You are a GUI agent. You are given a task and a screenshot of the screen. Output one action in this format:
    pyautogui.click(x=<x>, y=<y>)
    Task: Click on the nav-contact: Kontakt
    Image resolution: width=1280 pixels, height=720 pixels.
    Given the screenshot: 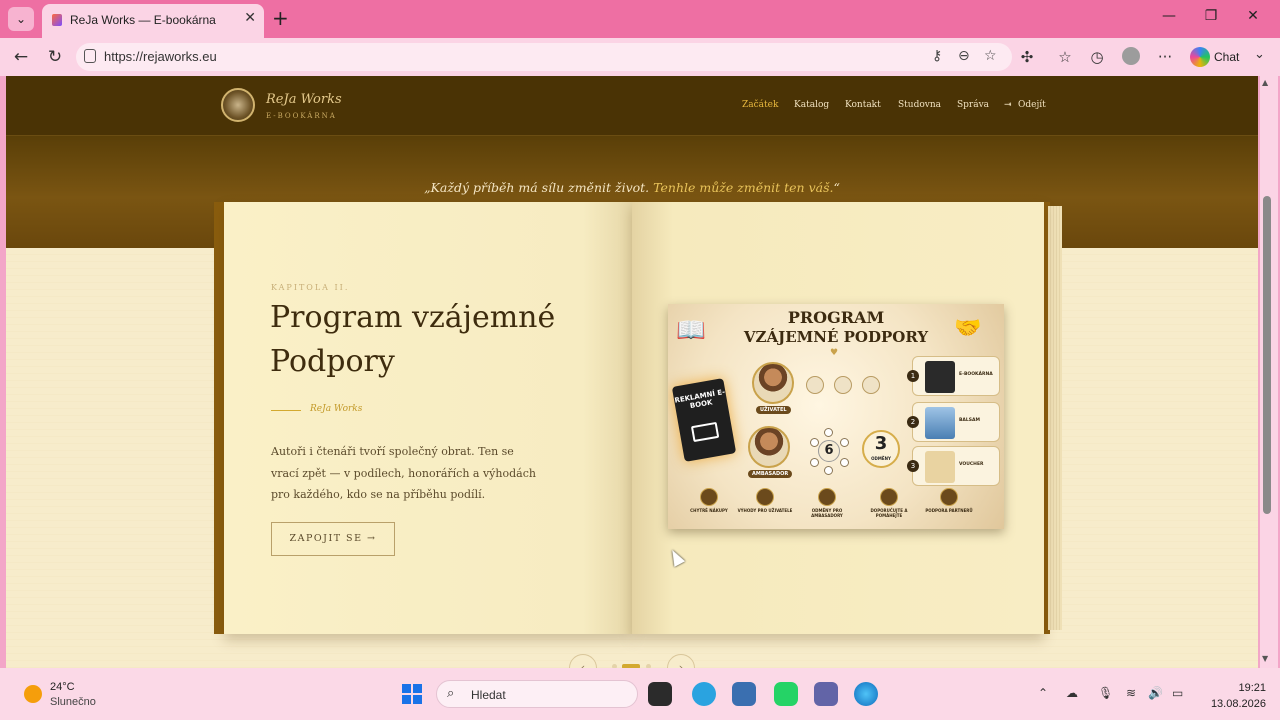 What is the action you would take?
    pyautogui.click(x=863, y=105)
    